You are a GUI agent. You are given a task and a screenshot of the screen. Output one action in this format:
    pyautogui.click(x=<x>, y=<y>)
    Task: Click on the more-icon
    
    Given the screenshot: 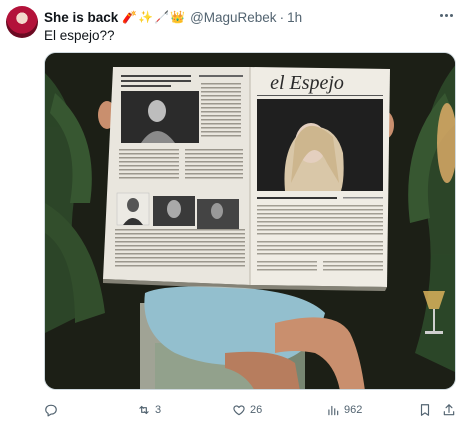 What is the action you would take?
    pyautogui.click(x=446, y=15)
    